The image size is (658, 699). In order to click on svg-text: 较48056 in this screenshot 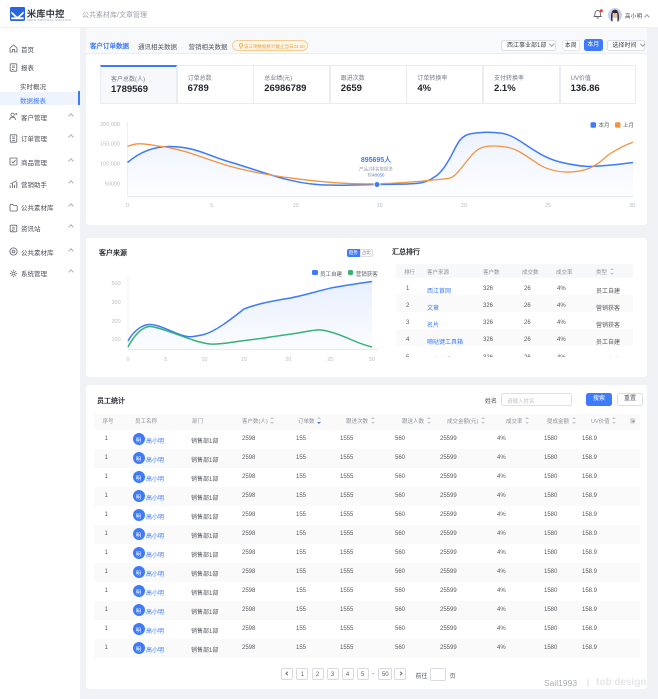, I will do `click(376, 175)`.